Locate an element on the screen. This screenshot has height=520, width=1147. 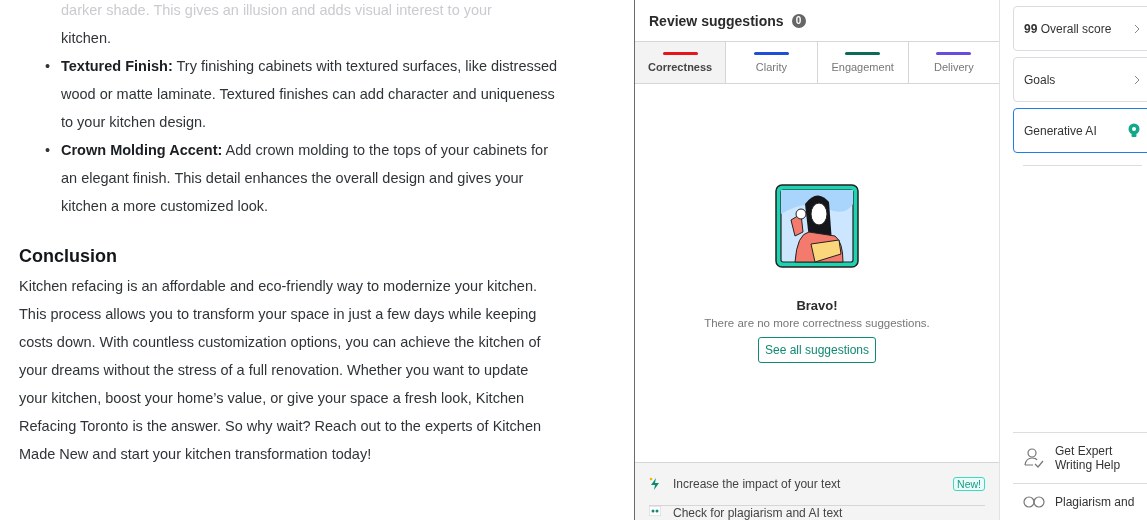
new-badge: New! is located at coordinates (969, 484).